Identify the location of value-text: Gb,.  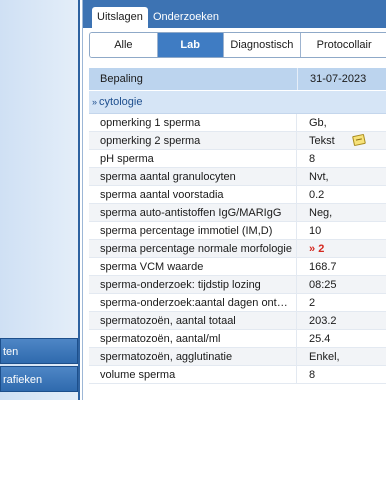
(318, 123).